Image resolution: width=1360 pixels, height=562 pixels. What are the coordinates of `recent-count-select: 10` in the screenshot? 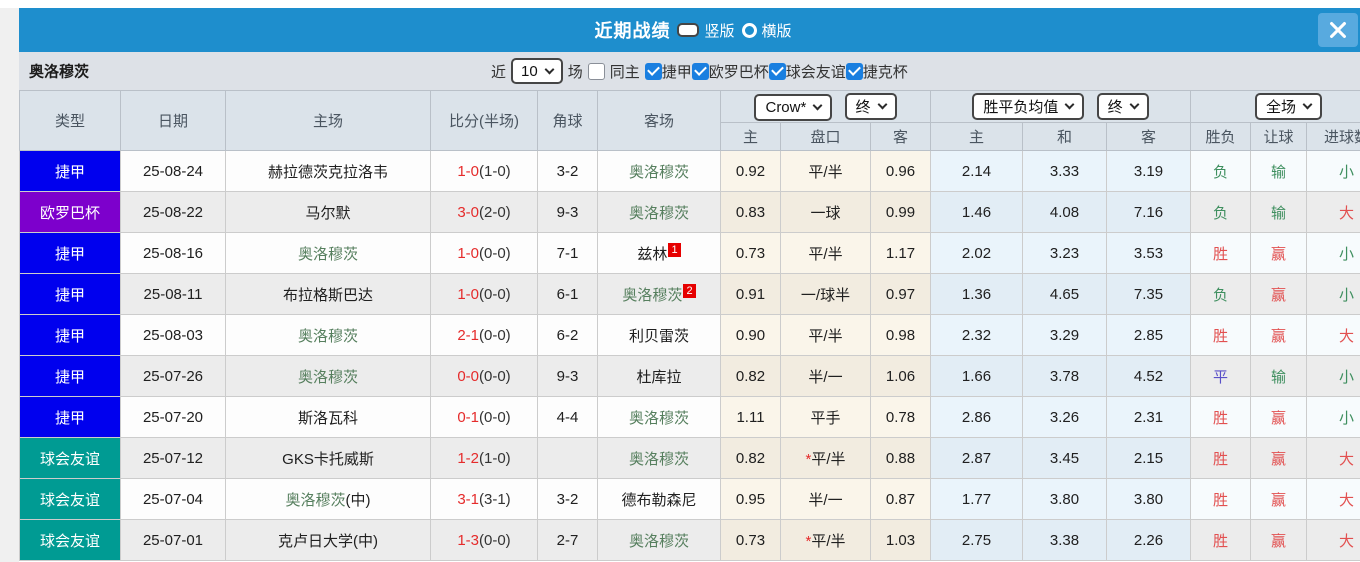 It's located at (537, 71).